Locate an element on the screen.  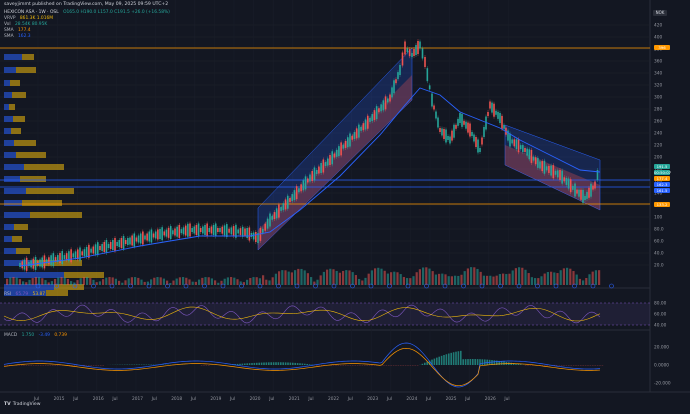
symbol-title: HEXICON ASA · 1W · OSL is located at coordinates (31, 12).